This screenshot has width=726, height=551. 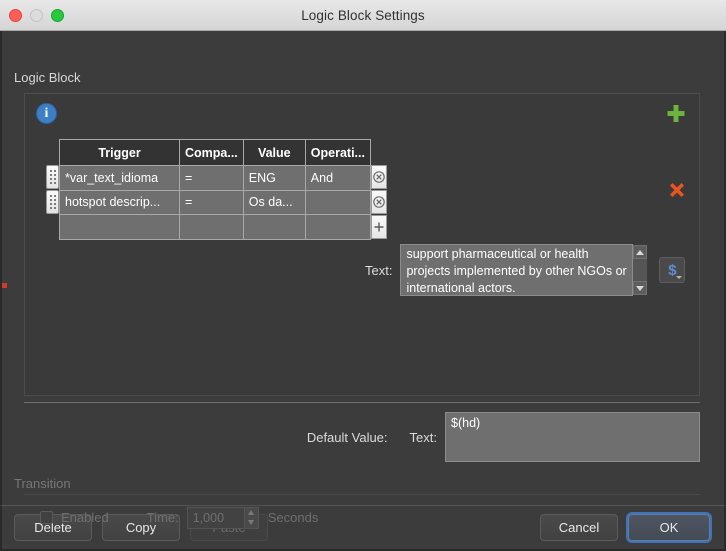 What do you see at coordinates (251, 522) in the screenshot?
I see `stepper-down-icon` at bounding box center [251, 522].